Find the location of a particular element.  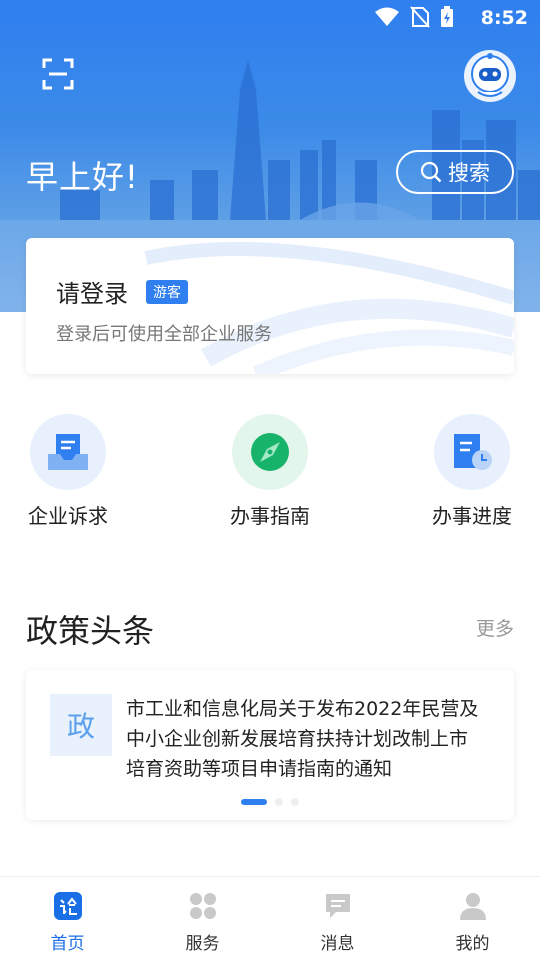

greeting-text: 早上好! is located at coordinates (82, 177).